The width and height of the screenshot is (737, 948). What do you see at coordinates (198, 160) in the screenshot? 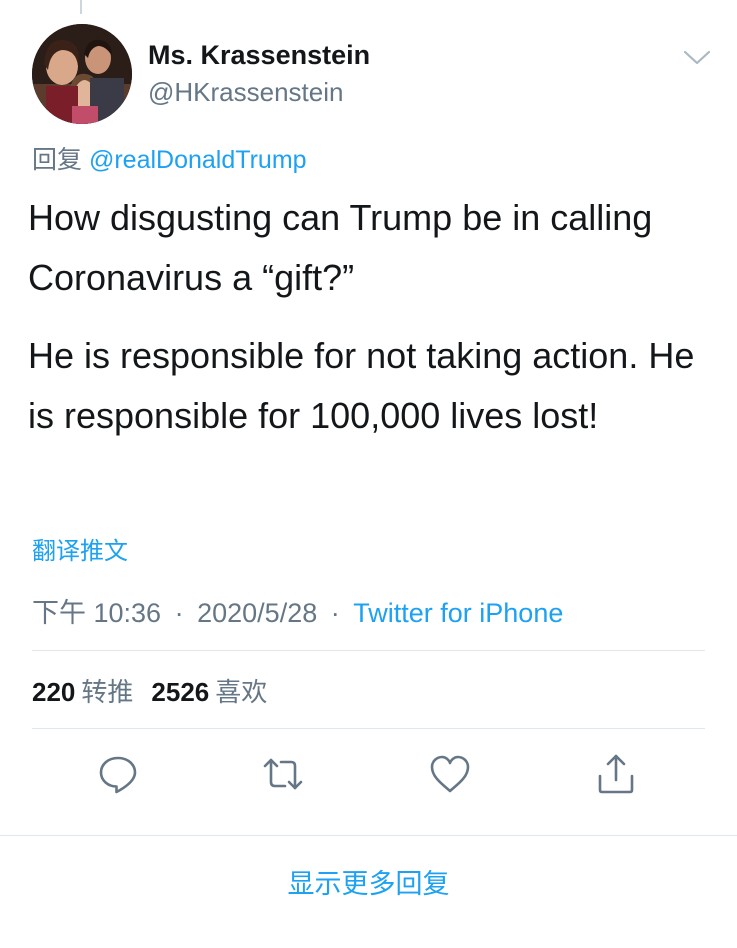
I see `reply-to-mention-link: @realDonaldTrump` at bounding box center [198, 160].